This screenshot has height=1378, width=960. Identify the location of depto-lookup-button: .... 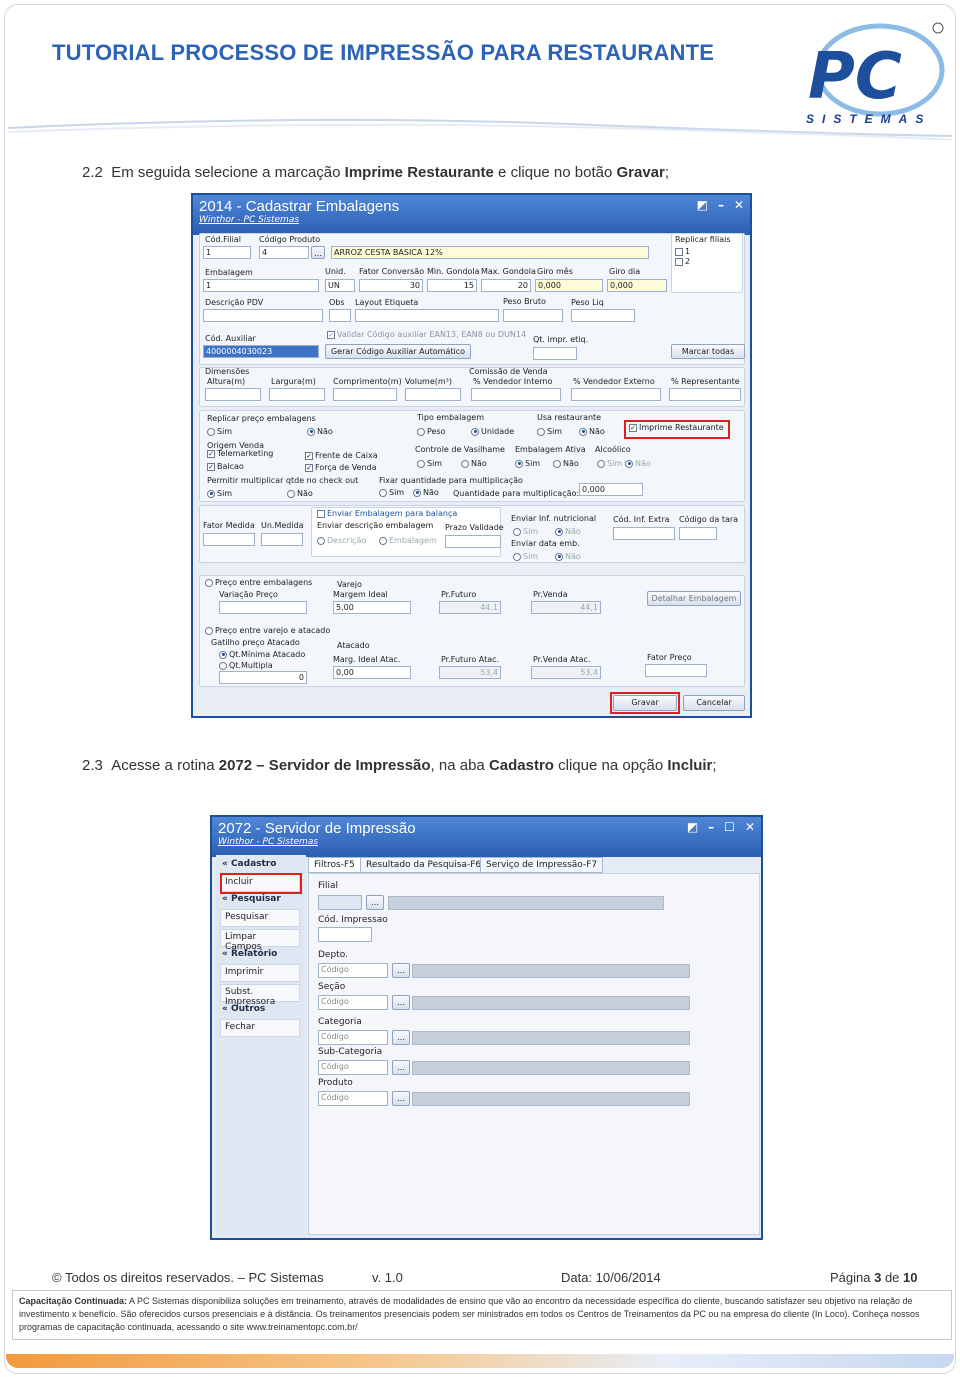
(401, 970).